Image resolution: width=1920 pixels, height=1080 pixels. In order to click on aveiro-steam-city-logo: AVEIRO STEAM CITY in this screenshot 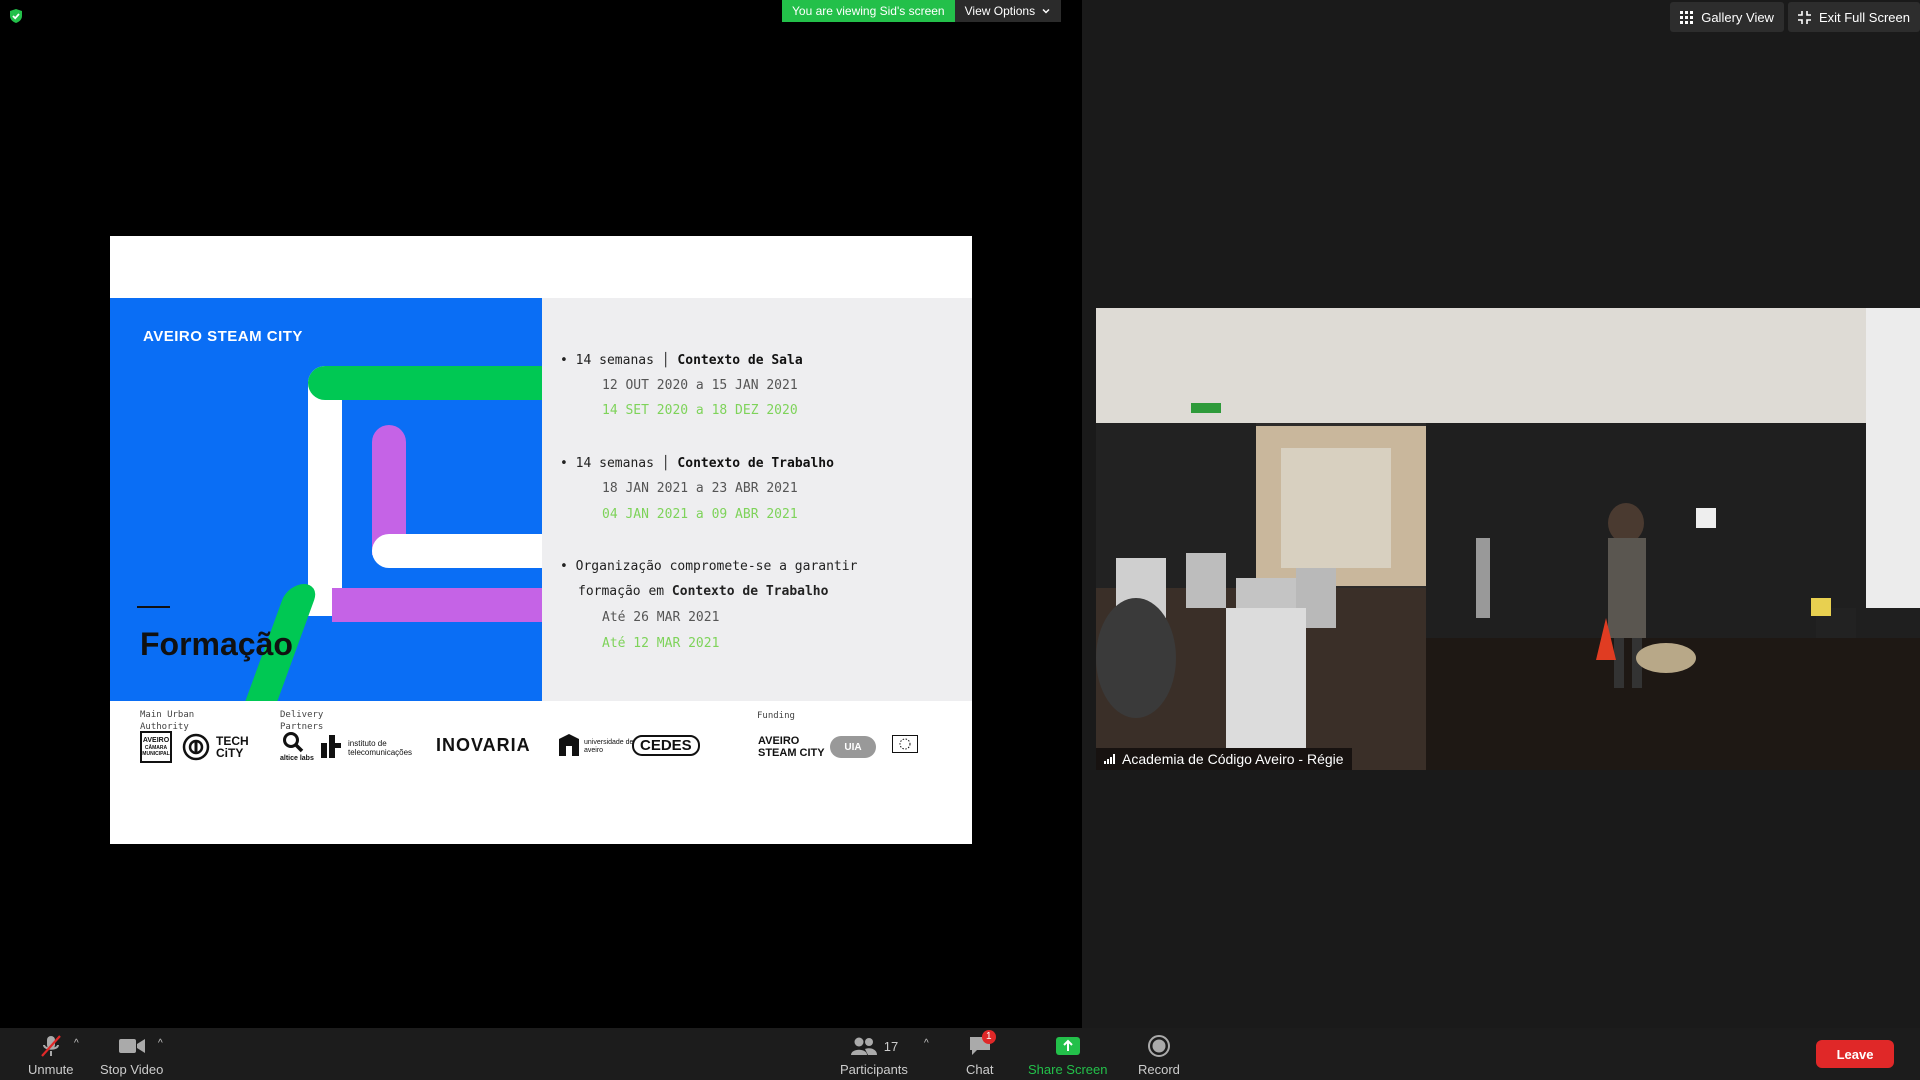, I will do `click(791, 747)`.